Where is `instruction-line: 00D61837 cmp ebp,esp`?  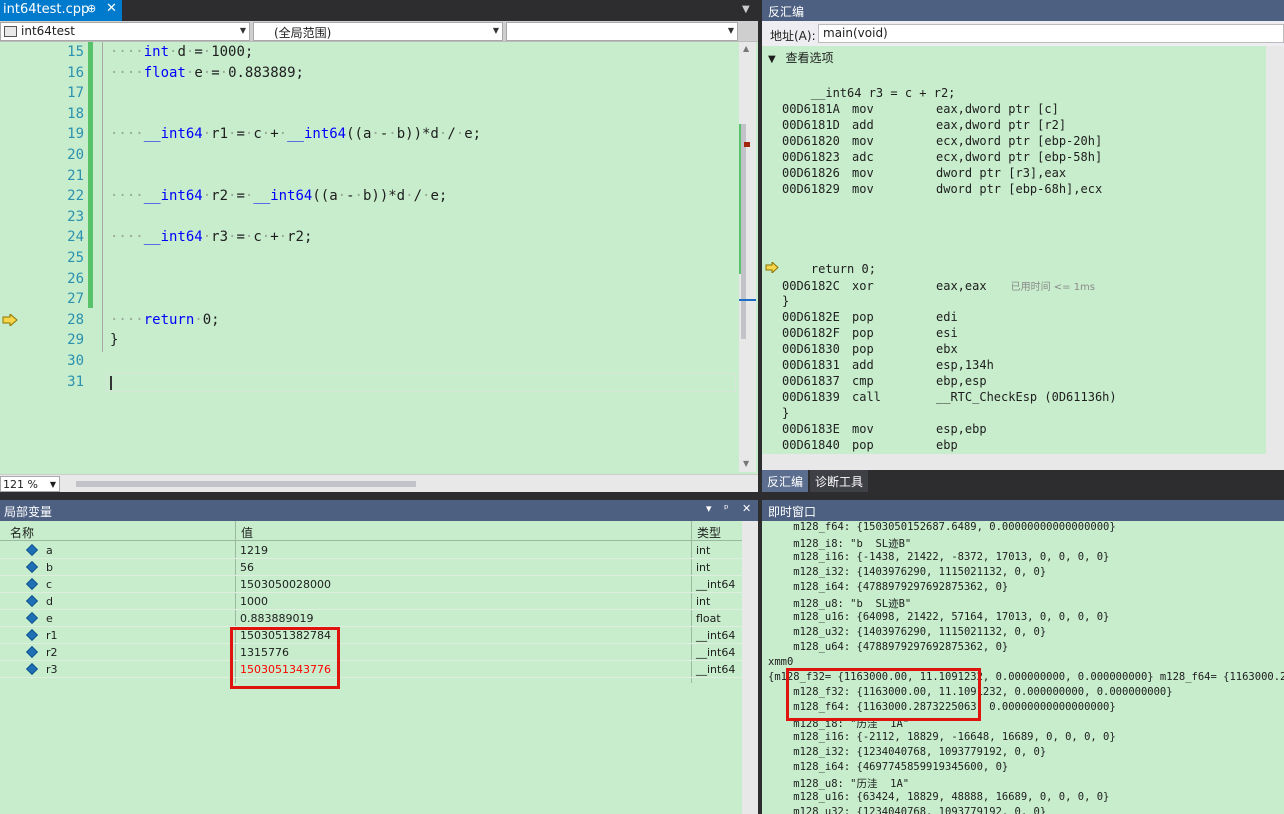 instruction-line: 00D61837 cmp ebp,esp is located at coordinates (884, 381).